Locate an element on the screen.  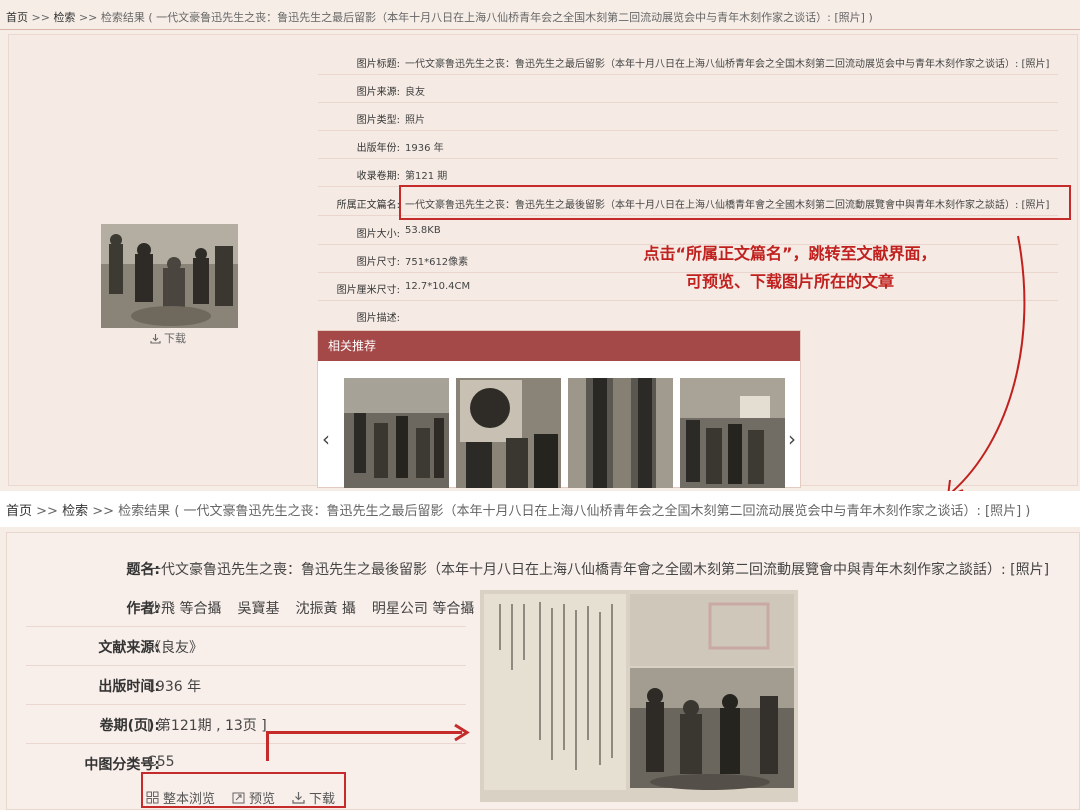
field-label: 图片大小: is located at coordinates (378, 234).